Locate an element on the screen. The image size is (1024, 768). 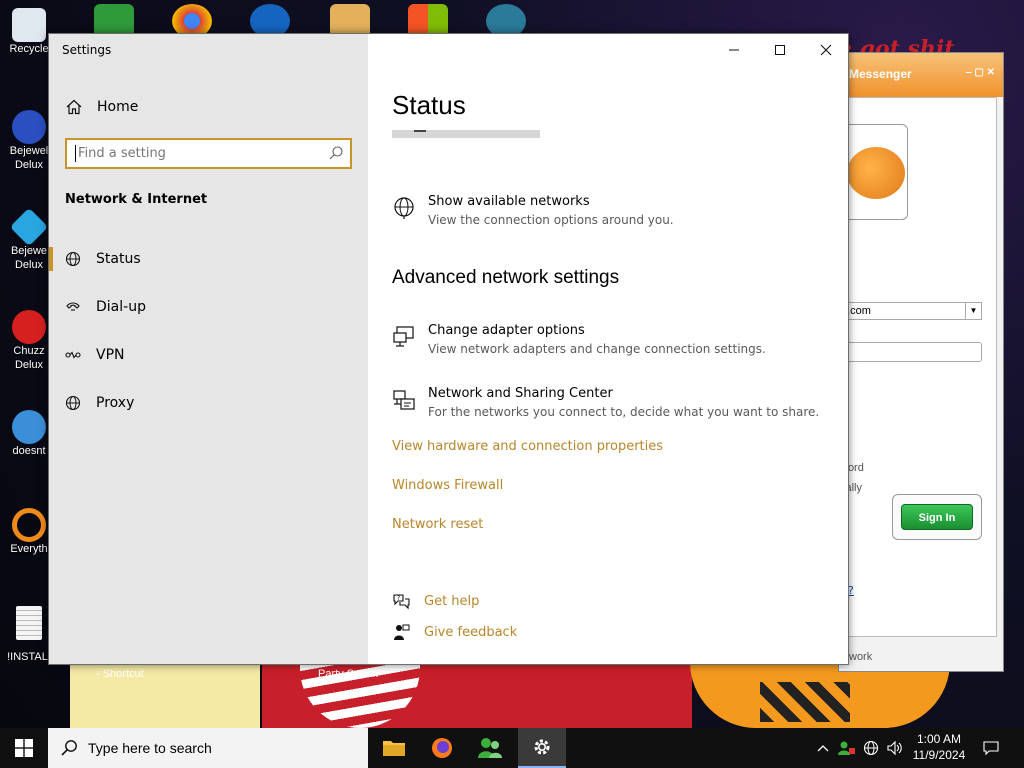
desktop-icon-bejeweled: Bejewel Delux is located at coordinates (29, 141).